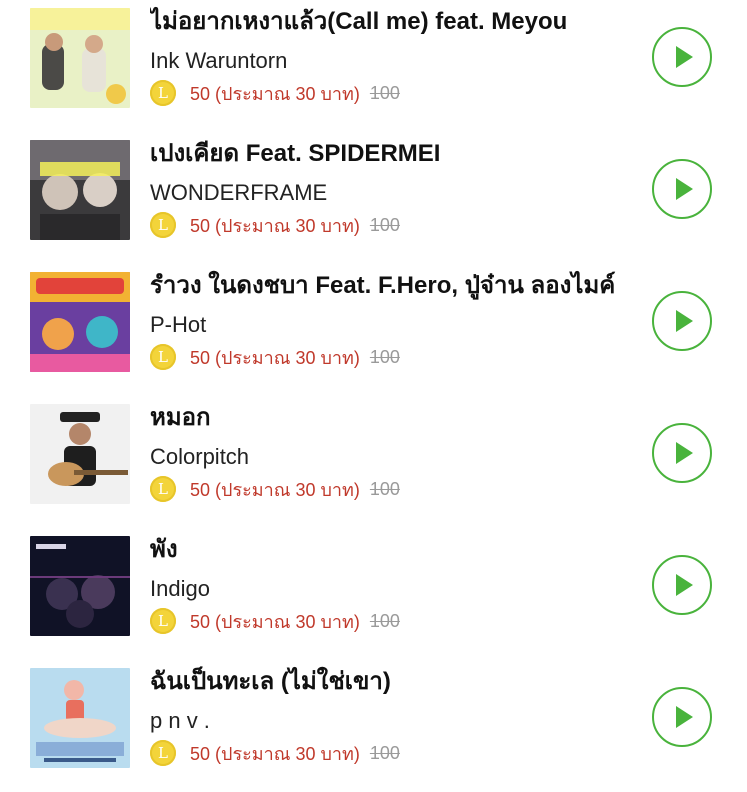 The width and height of the screenshot is (747, 792). I want to click on artist-name: WONDERFRAME, so click(239, 192).